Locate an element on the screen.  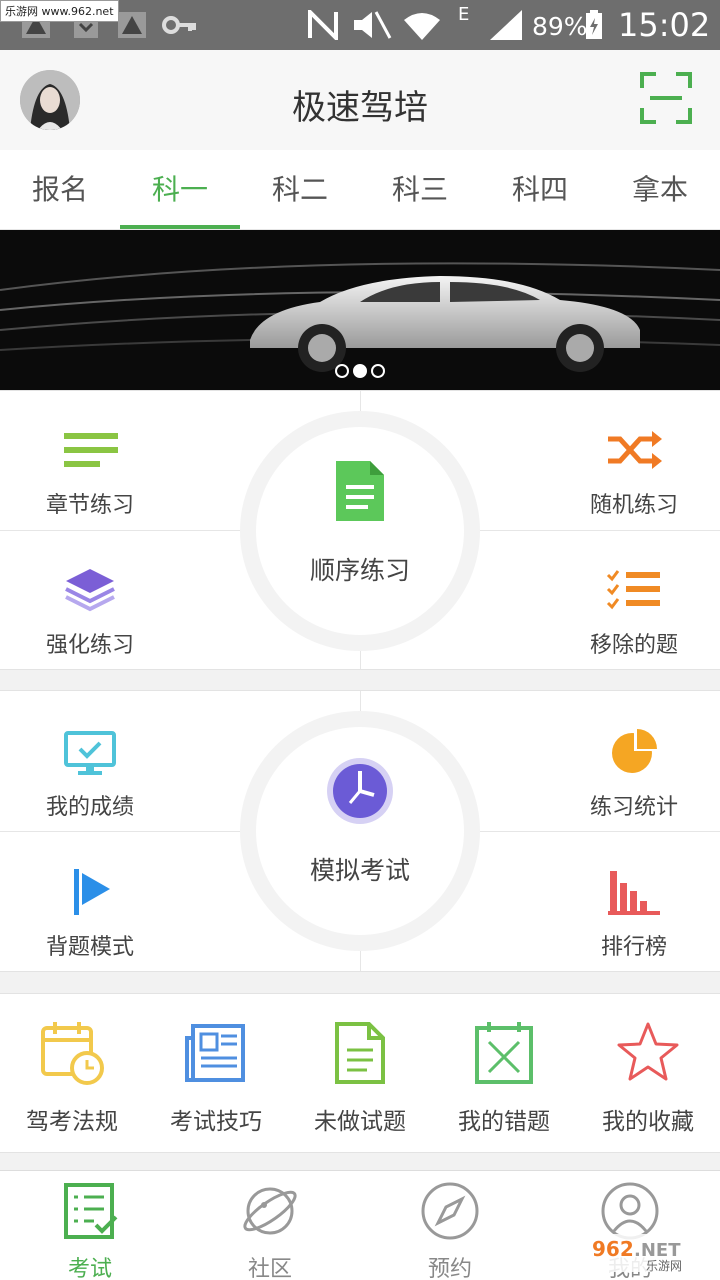
list-lines-icon is located at coordinates (91, 450).